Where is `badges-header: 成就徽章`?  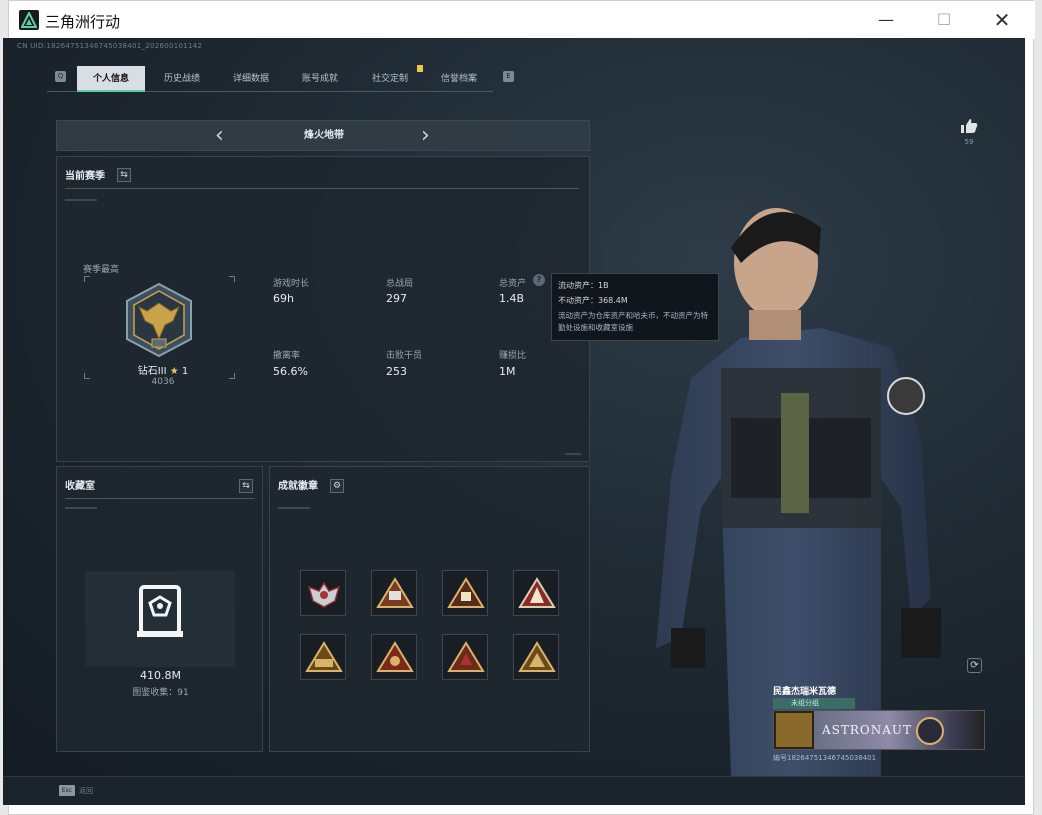
badges-header: 成就徽章 is located at coordinates (298, 486).